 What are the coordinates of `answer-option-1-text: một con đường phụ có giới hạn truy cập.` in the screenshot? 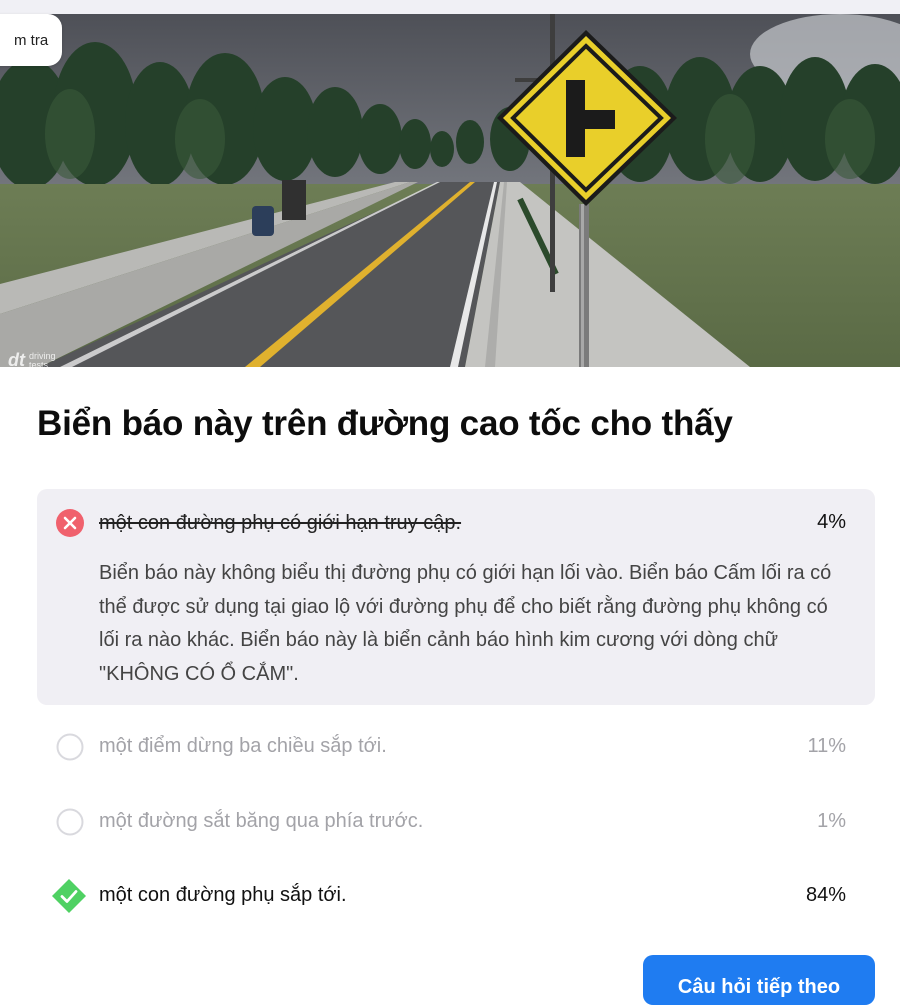 It's located at (280, 523).